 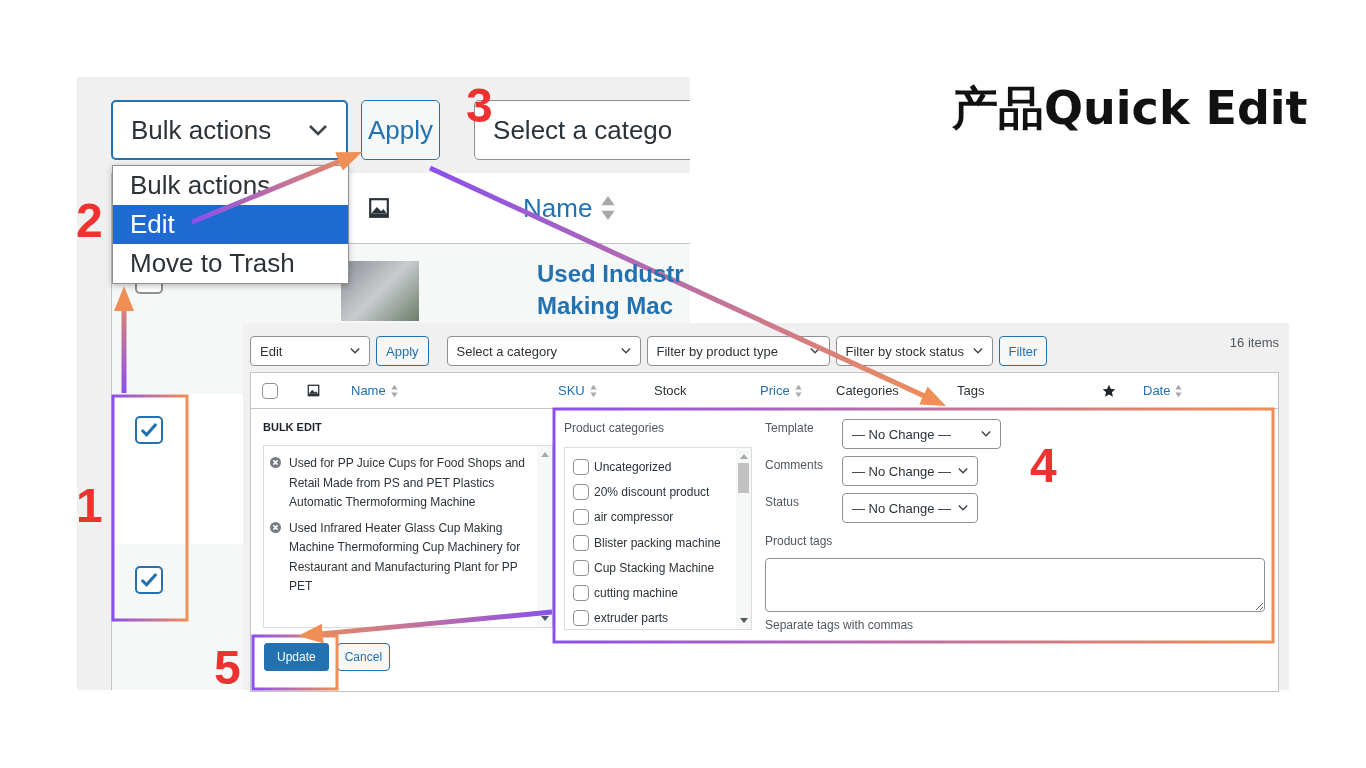 I want to click on category-label: extruder parts, so click(x=631, y=618).